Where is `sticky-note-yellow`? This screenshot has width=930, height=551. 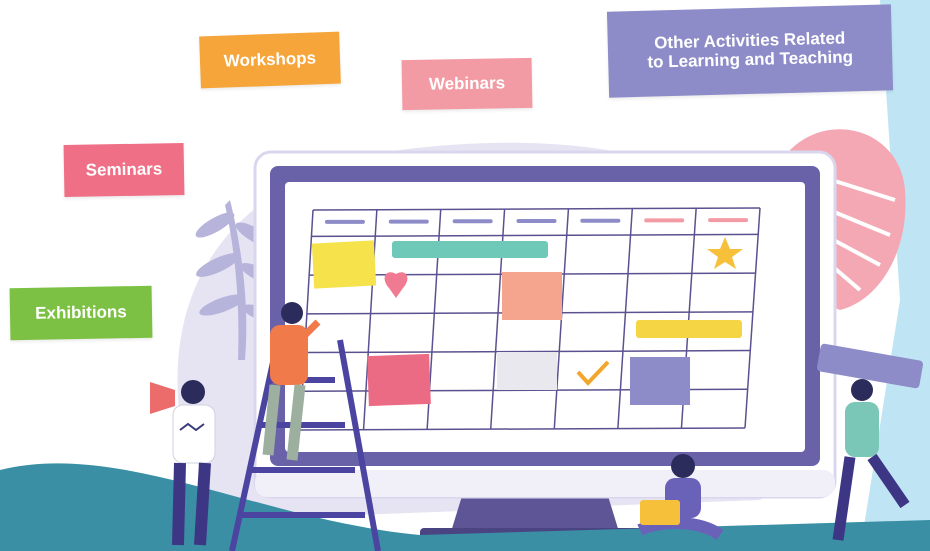
sticky-note-yellow is located at coordinates (344, 264).